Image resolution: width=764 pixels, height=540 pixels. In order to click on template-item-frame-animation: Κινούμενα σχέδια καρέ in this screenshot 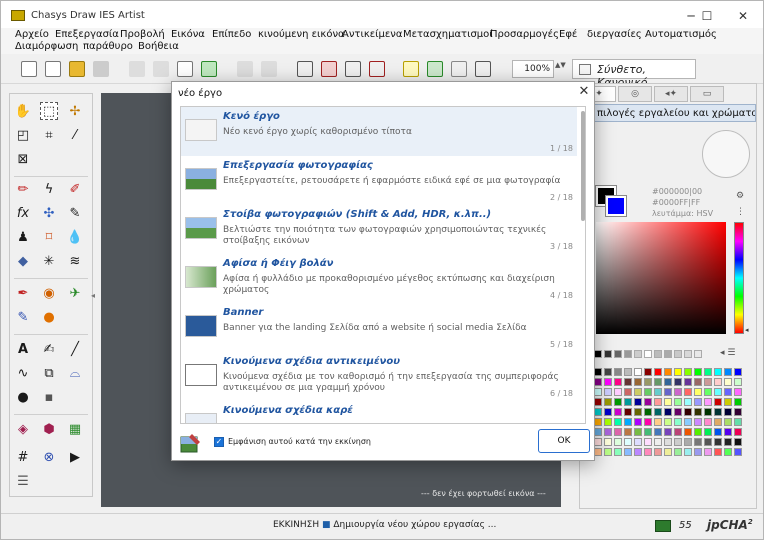, I will do `click(379, 412)`.